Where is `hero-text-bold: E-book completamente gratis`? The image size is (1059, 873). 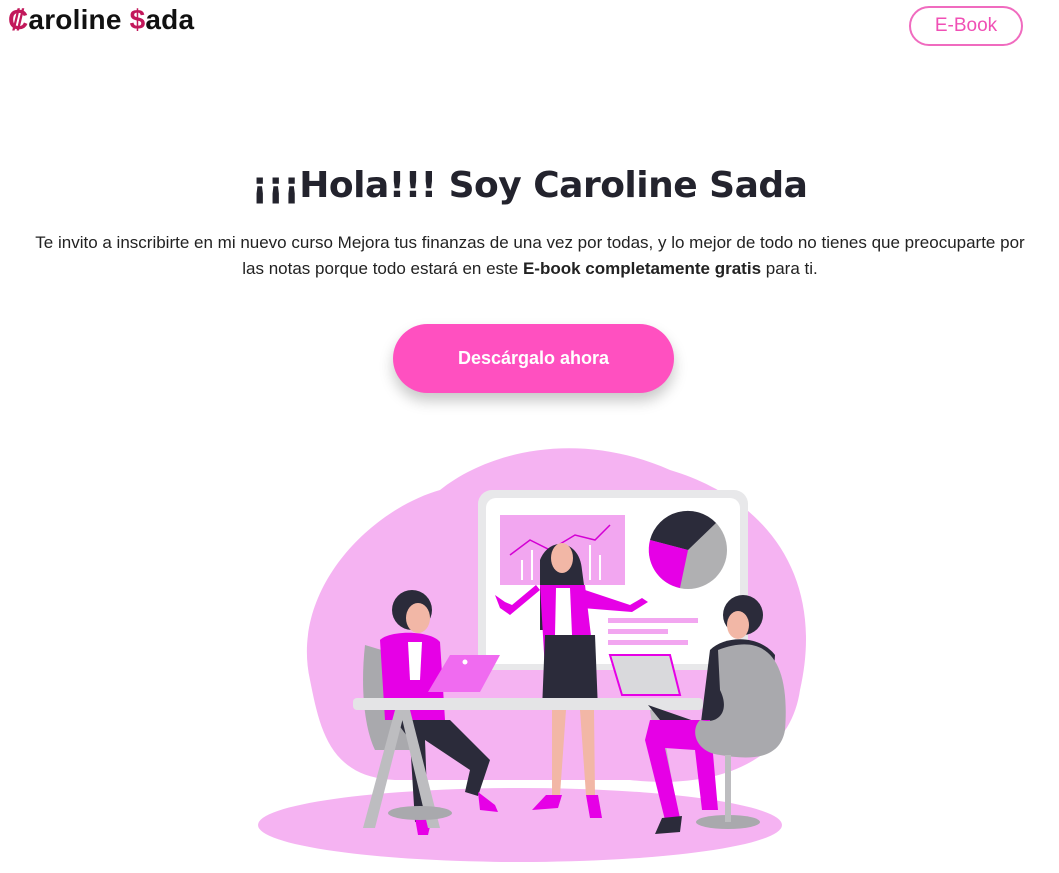 hero-text-bold: E-book completamente gratis is located at coordinates (642, 268).